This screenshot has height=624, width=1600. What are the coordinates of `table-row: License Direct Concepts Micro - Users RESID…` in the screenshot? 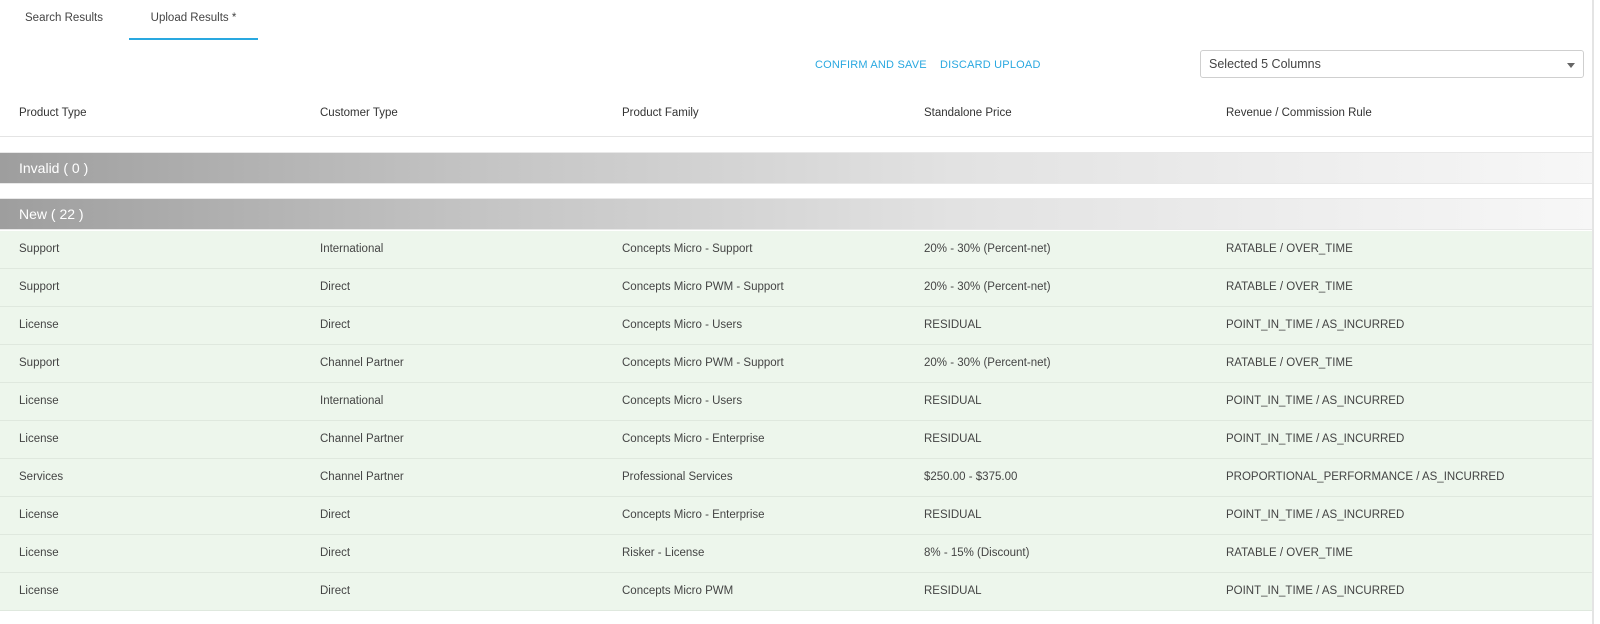 It's located at (796, 326).